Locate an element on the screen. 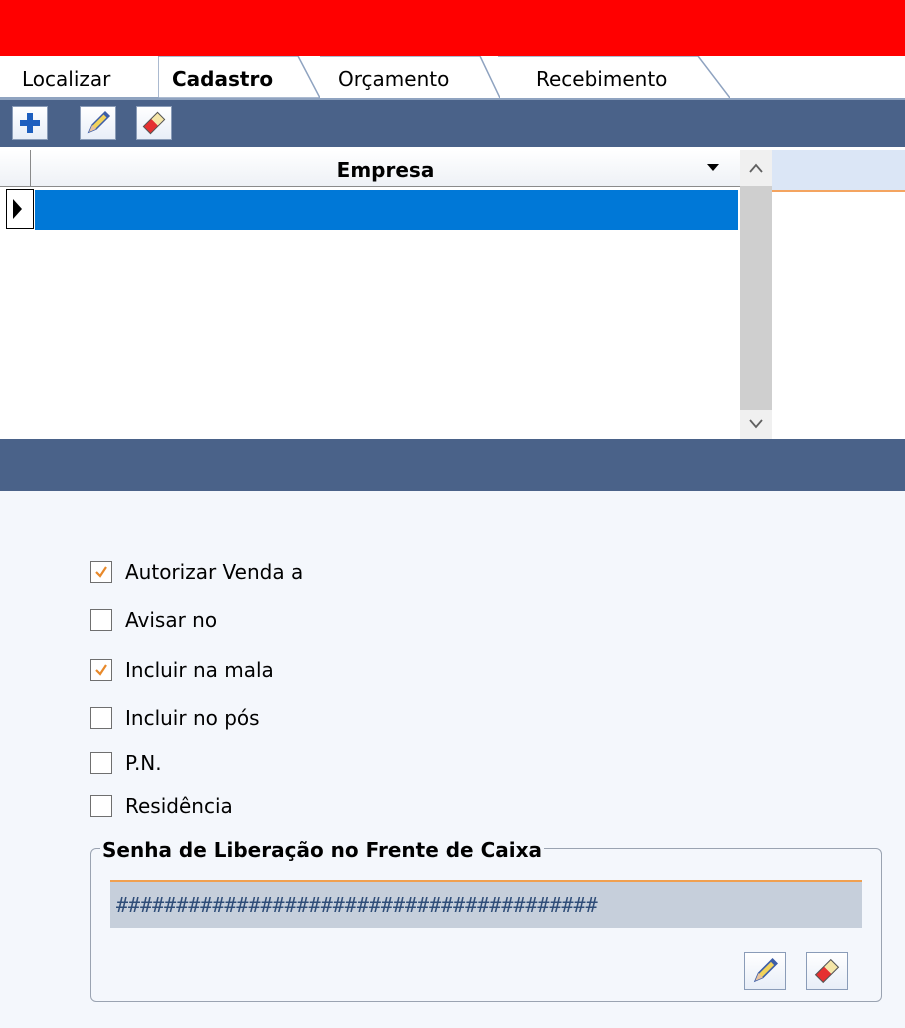  checkbox-label: Avisar no is located at coordinates (171, 620).